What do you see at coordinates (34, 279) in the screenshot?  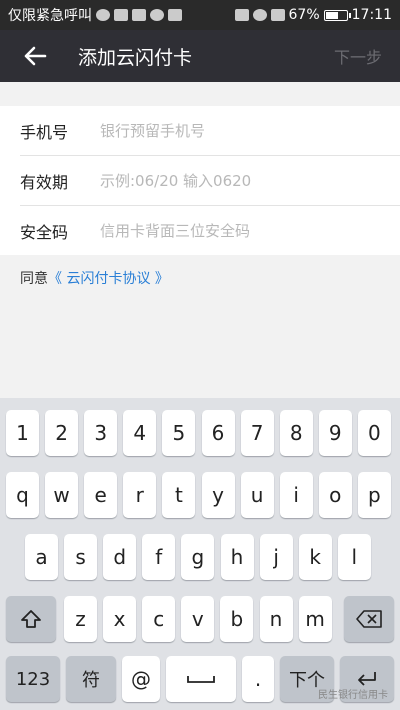 I see `agreement-prefix: 同意` at bounding box center [34, 279].